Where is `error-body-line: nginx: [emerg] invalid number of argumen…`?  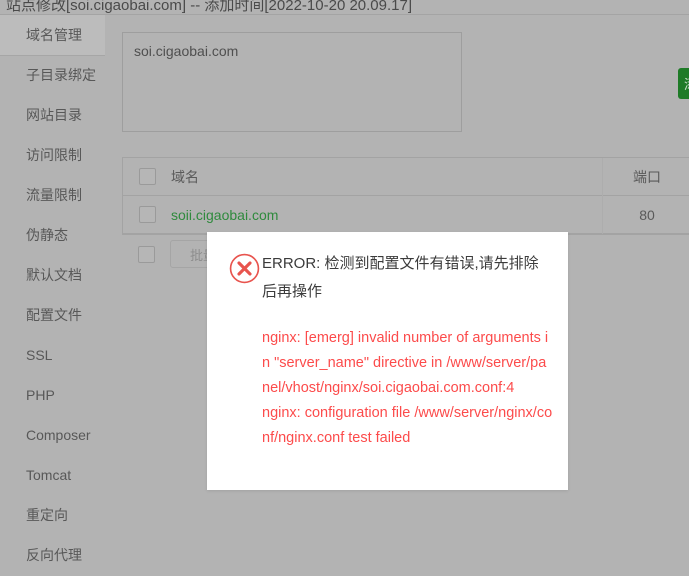 error-body-line: nginx: [emerg] invalid number of argumen… is located at coordinates (405, 363).